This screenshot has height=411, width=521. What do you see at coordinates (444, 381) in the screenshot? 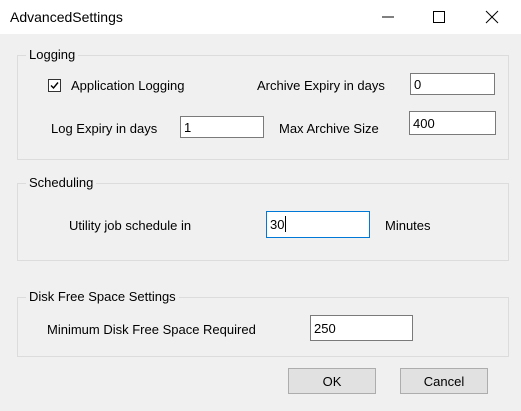
I see `cancel-button: Cancel` at bounding box center [444, 381].